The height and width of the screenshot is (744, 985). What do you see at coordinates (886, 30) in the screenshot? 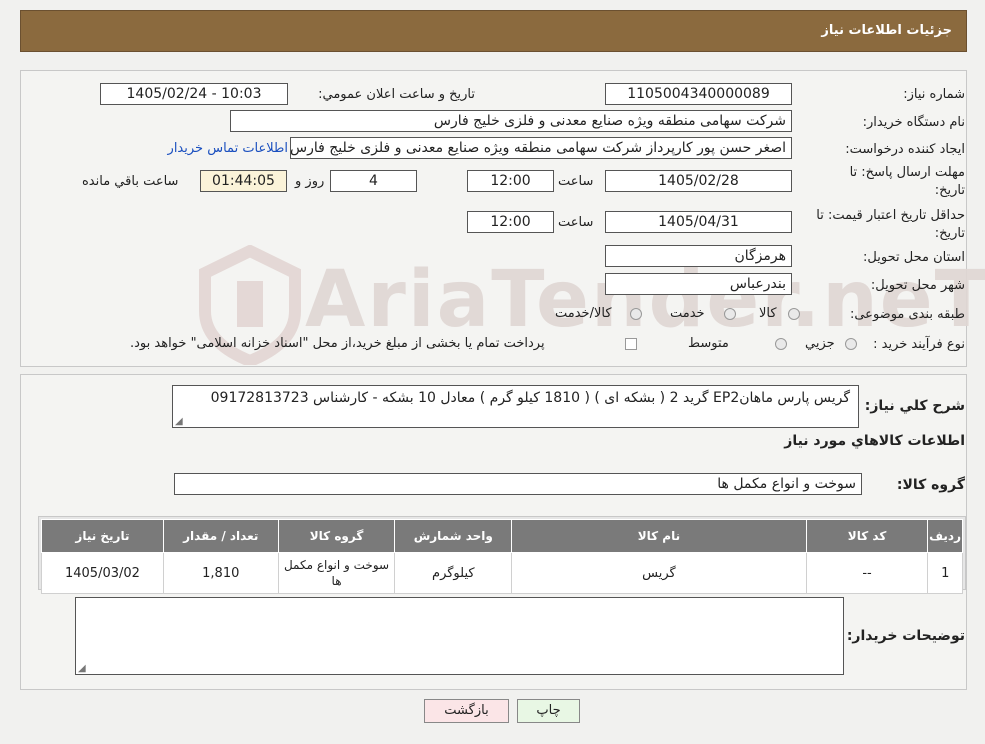
I see `page-title: جزئیات اطلاعات نیاز` at bounding box center [886, 30].